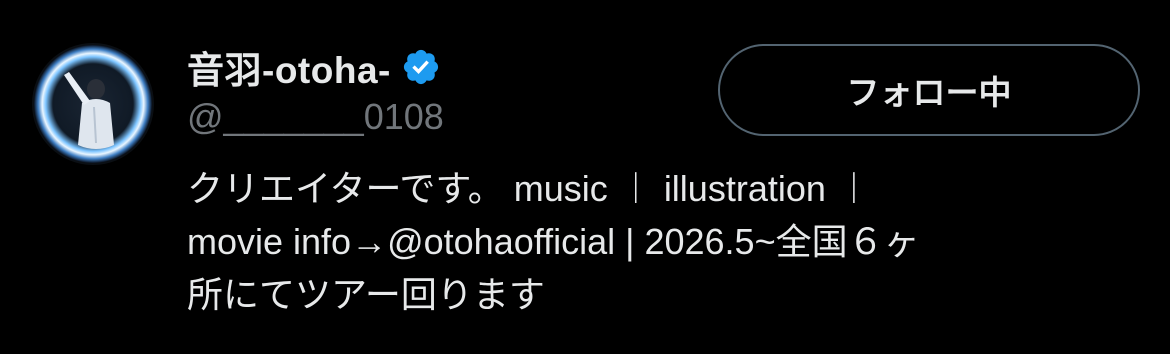 Image resolution: width=1170 pixels, height=354 pixels. I want to click on avatar, so click(93, 104).